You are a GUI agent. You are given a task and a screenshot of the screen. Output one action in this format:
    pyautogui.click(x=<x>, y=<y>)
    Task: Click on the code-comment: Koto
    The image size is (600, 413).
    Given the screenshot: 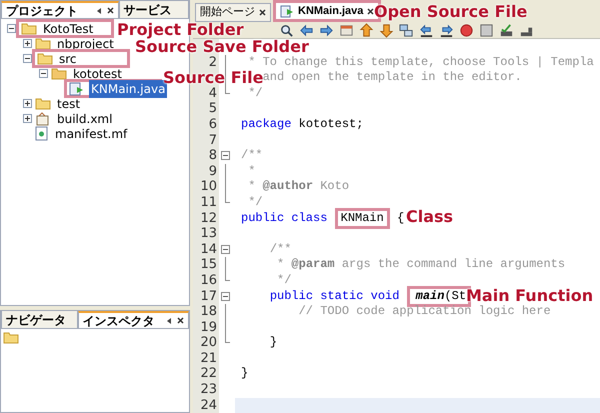 What is the action you would take?
    pyautogui.click(x=335, y=187)
    